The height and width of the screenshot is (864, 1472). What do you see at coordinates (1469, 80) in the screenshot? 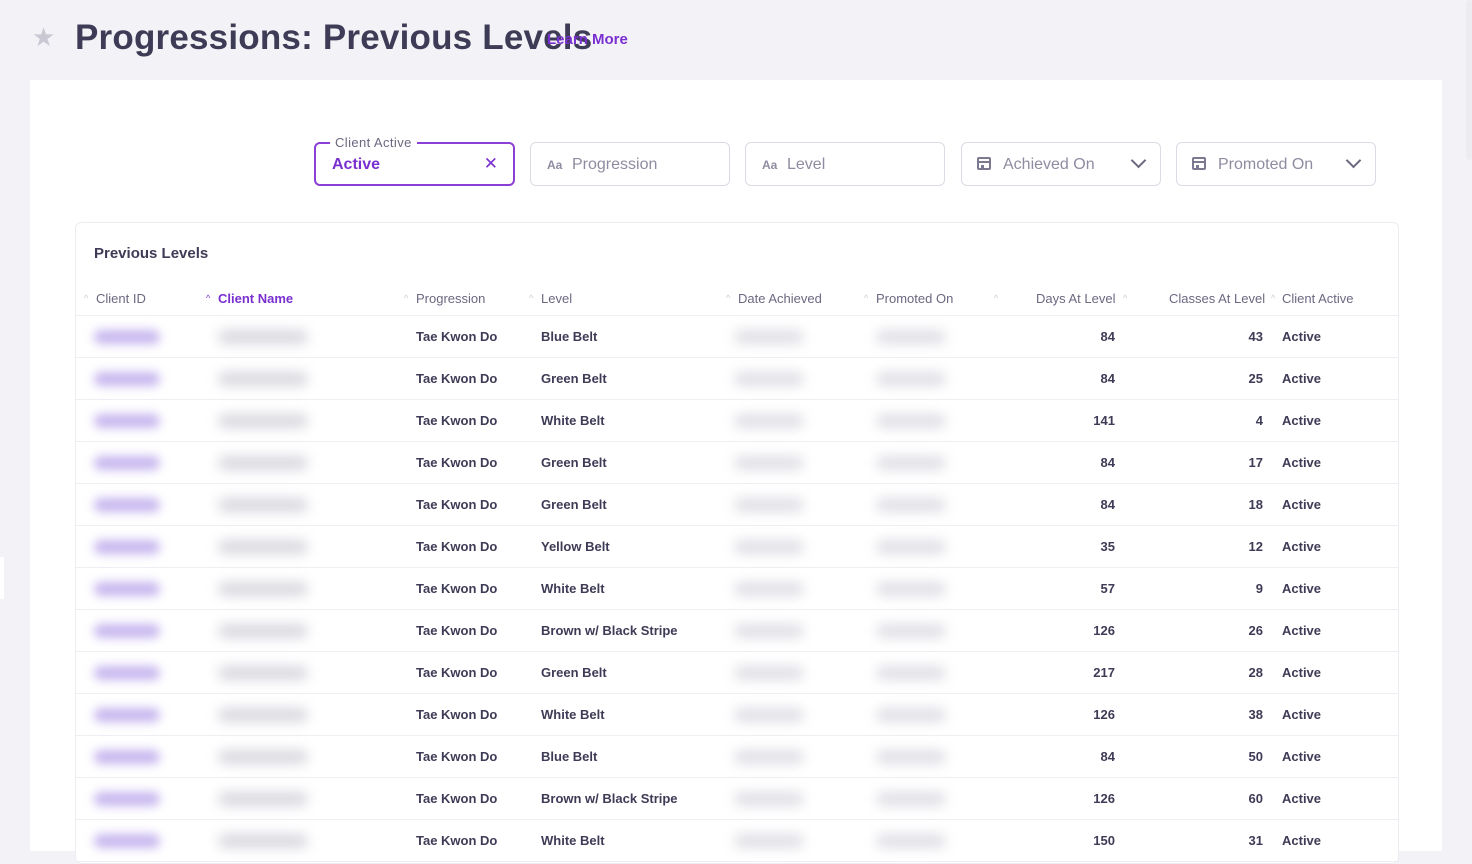
I see `page-scrollbar` at bounding box center [1469, 80].